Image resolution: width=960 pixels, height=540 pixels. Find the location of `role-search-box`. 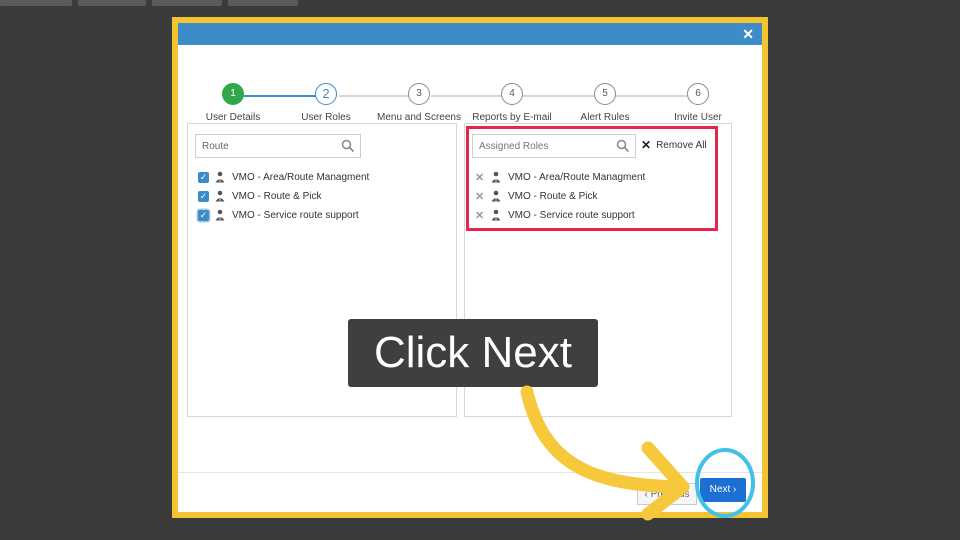

role-search-box is located at coordinates (278, 146).